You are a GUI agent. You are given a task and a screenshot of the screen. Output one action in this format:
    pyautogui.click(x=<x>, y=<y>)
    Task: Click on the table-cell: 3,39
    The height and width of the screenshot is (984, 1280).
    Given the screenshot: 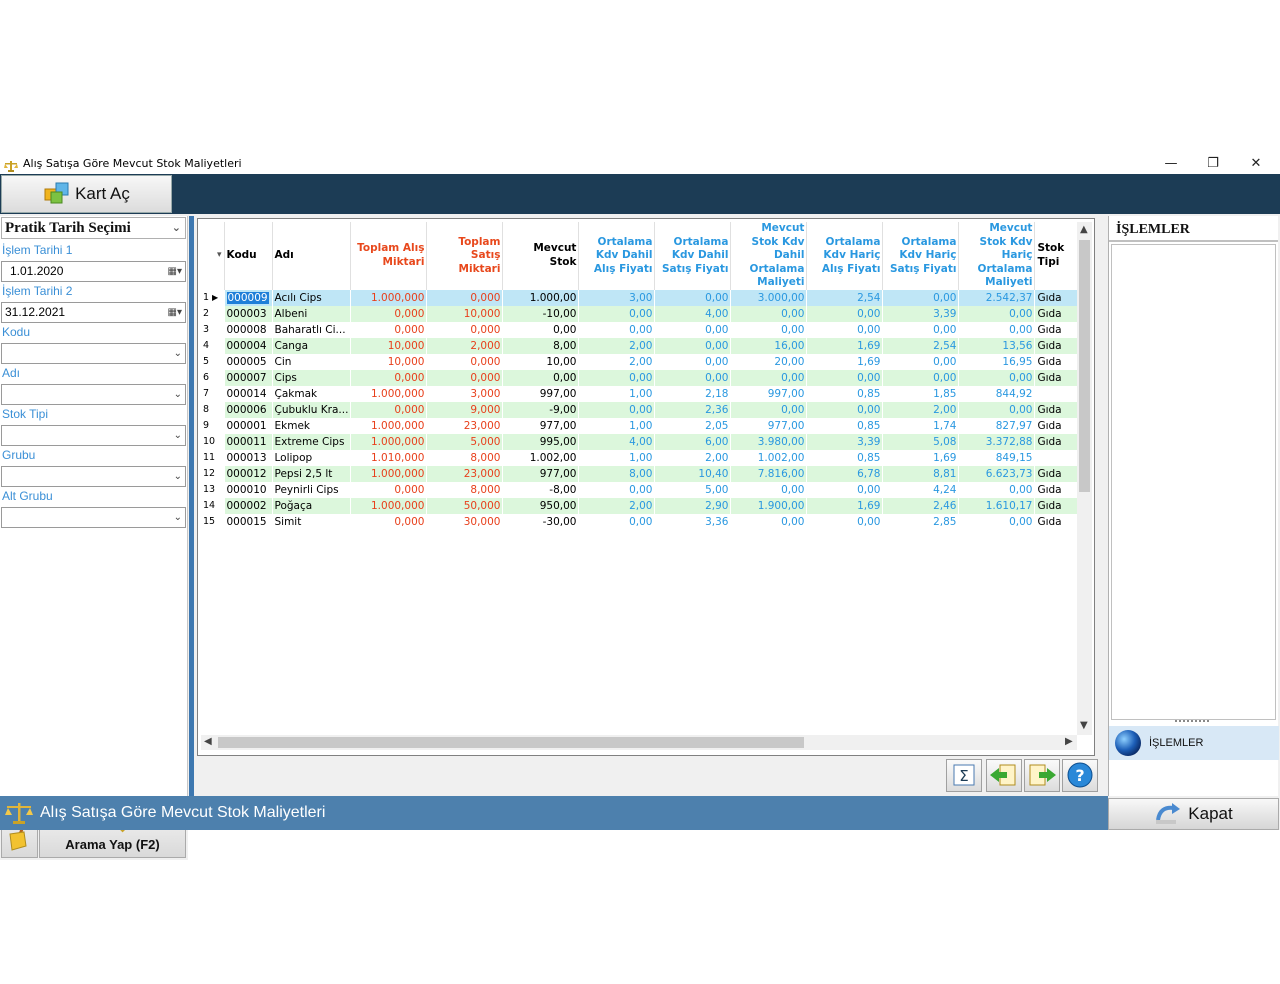 What is the action you would take?
    pyautogui.click(x=845, y=441)
    